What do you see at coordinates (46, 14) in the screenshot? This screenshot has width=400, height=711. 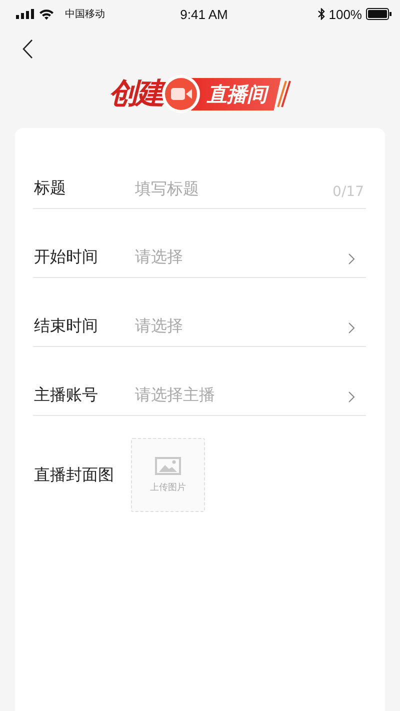 I see `wifi-icon` at bounding box center [46, 14].